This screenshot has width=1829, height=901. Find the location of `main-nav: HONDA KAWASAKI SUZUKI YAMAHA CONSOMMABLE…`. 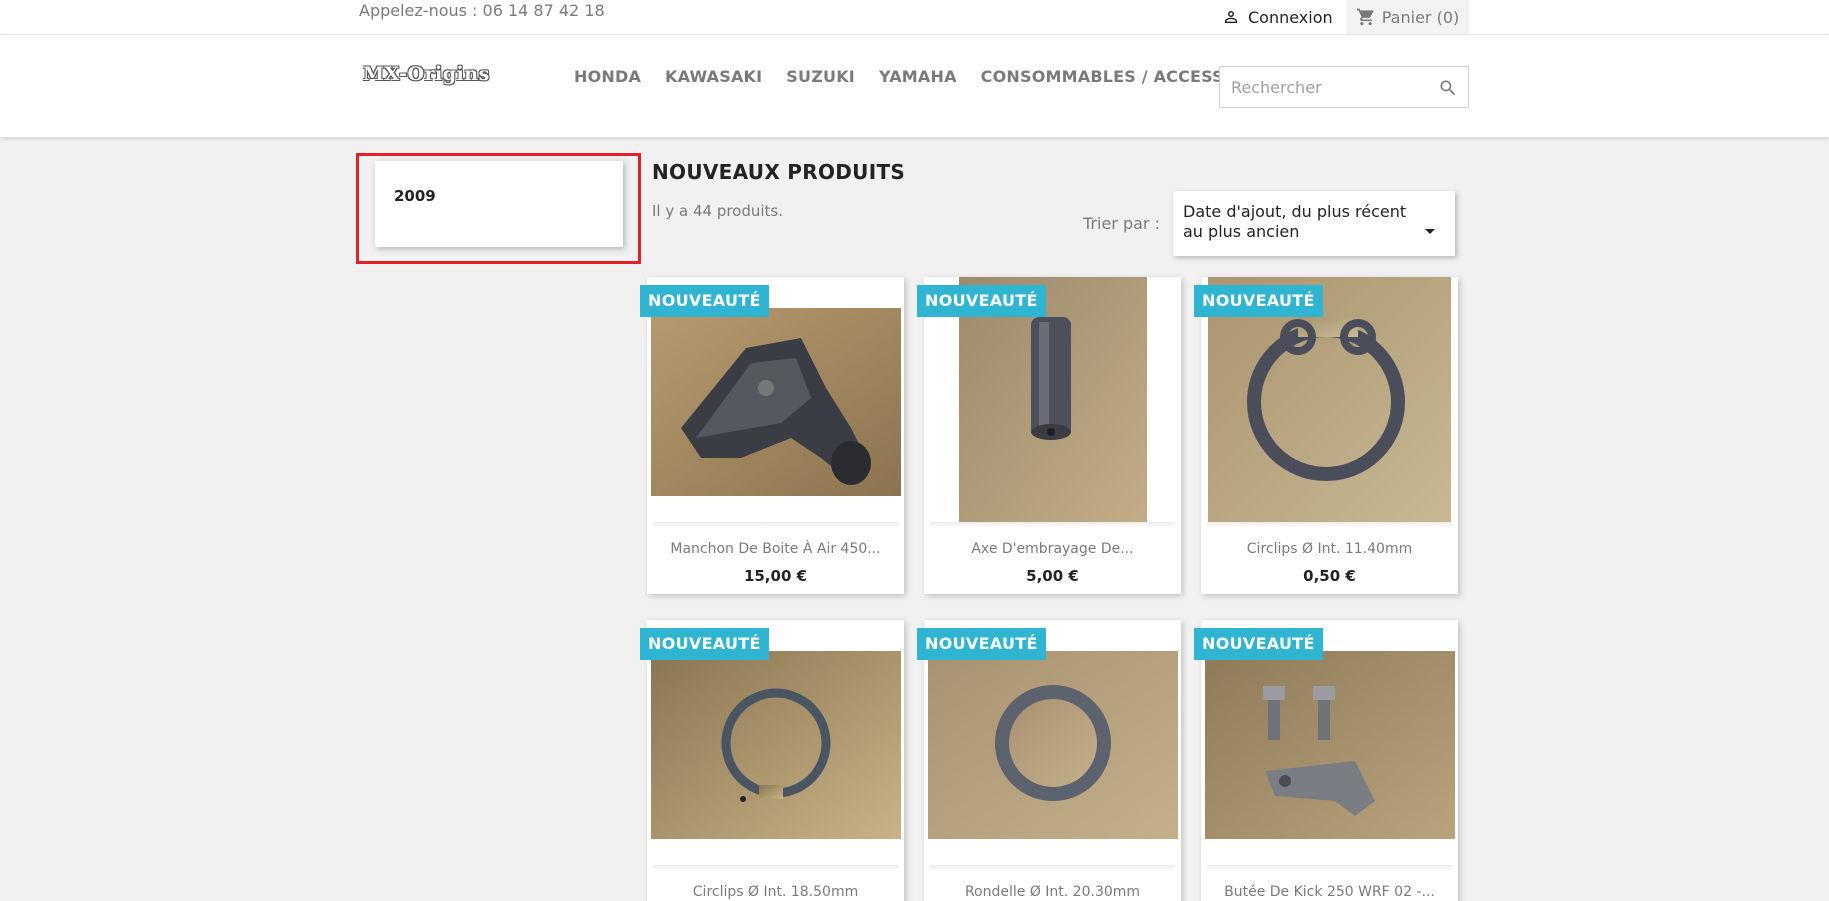

main-nav: HONDA KAWASAKI SUZUKI YAMAHA CONSOMMABLE… is located at coordinates (938, 76).